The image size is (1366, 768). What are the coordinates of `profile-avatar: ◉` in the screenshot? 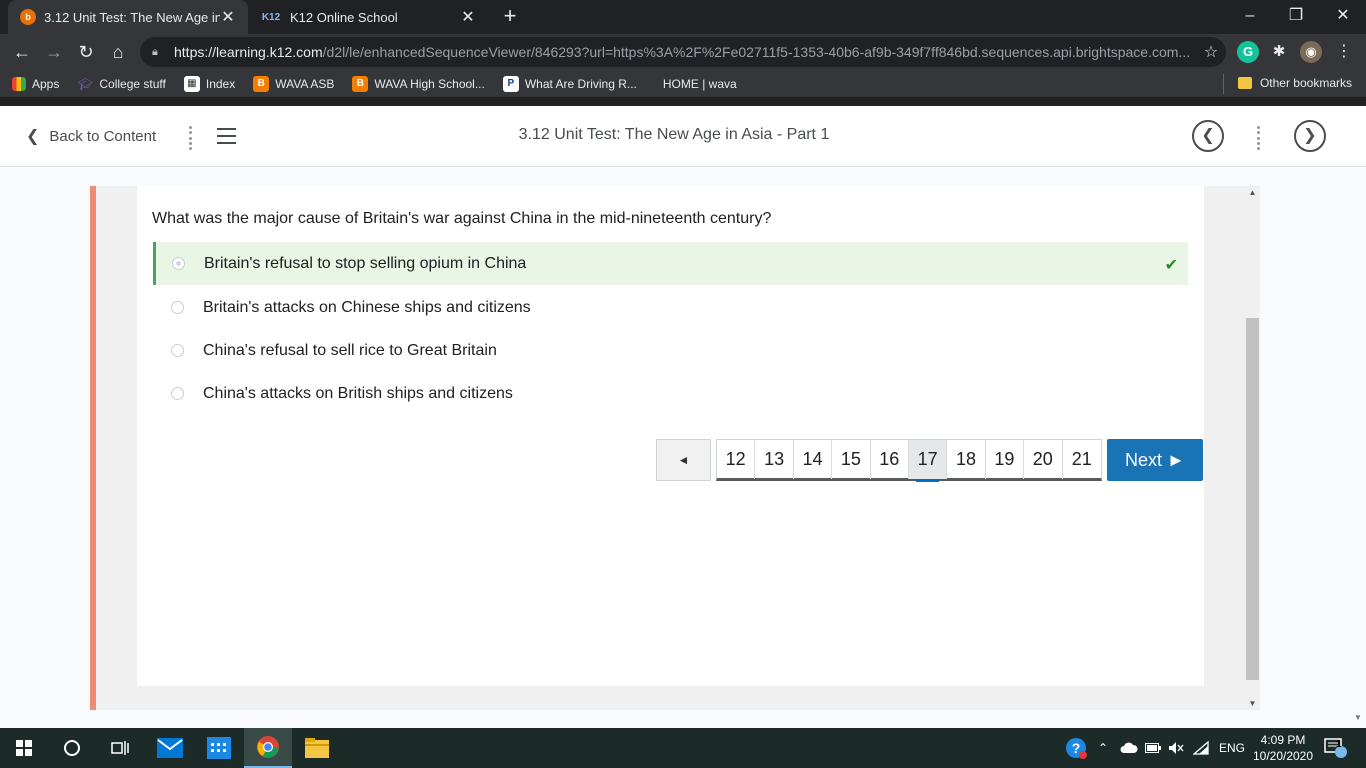 It's located at (1311, 52).